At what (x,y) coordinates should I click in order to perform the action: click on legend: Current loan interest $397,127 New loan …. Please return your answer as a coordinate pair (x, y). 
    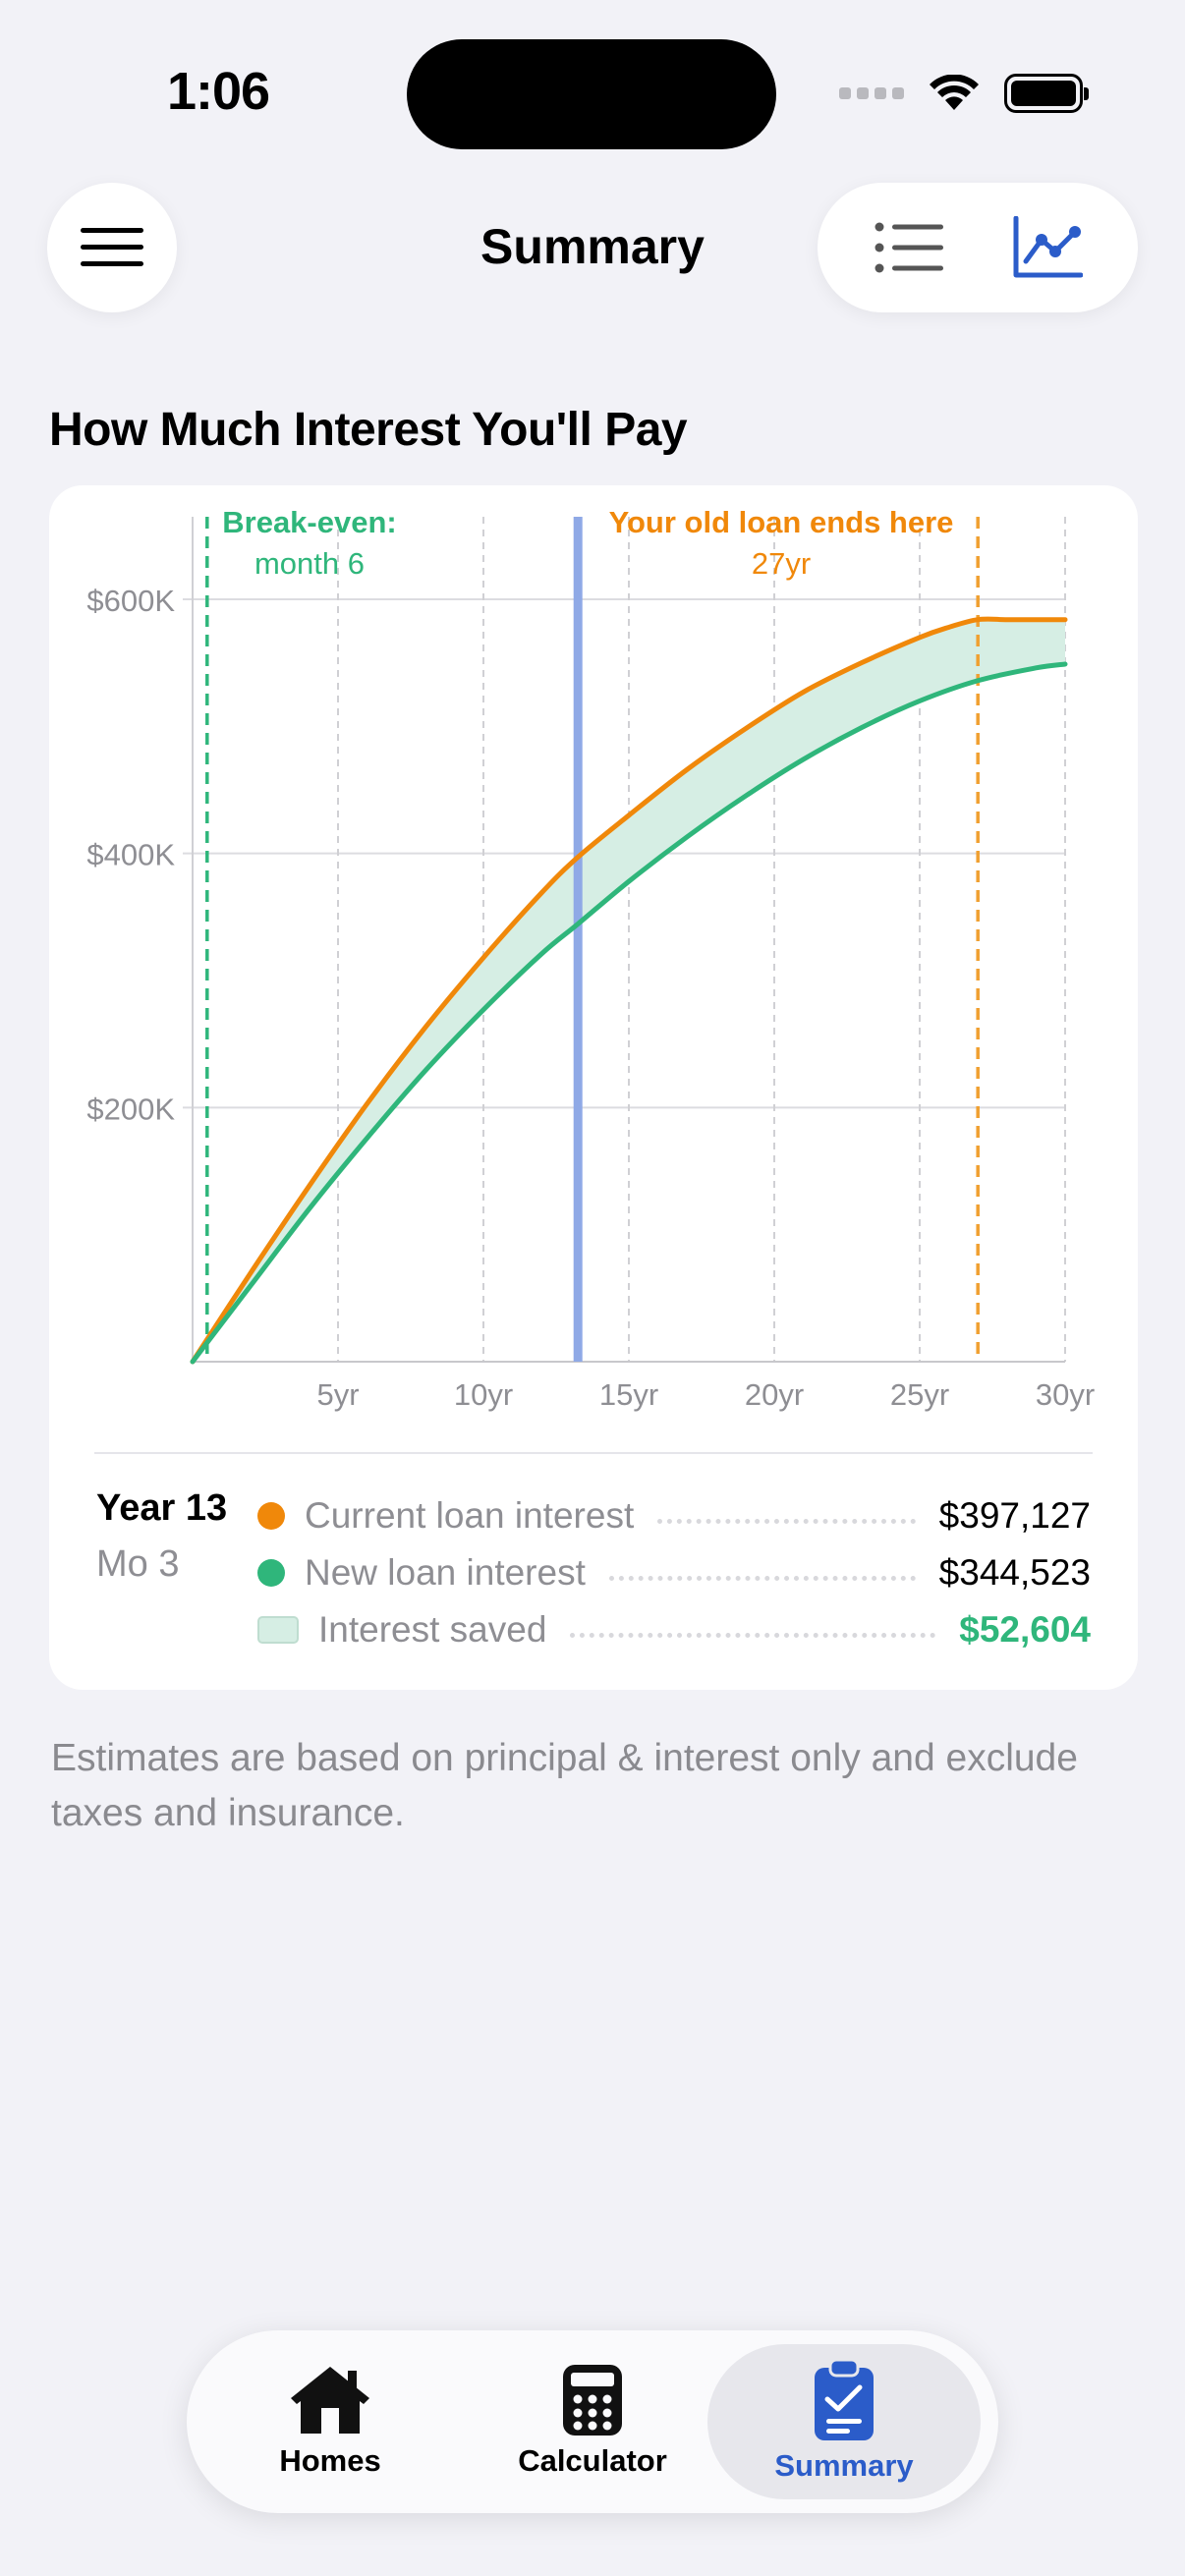
    Looking at the image, I should click on (674, 1572).